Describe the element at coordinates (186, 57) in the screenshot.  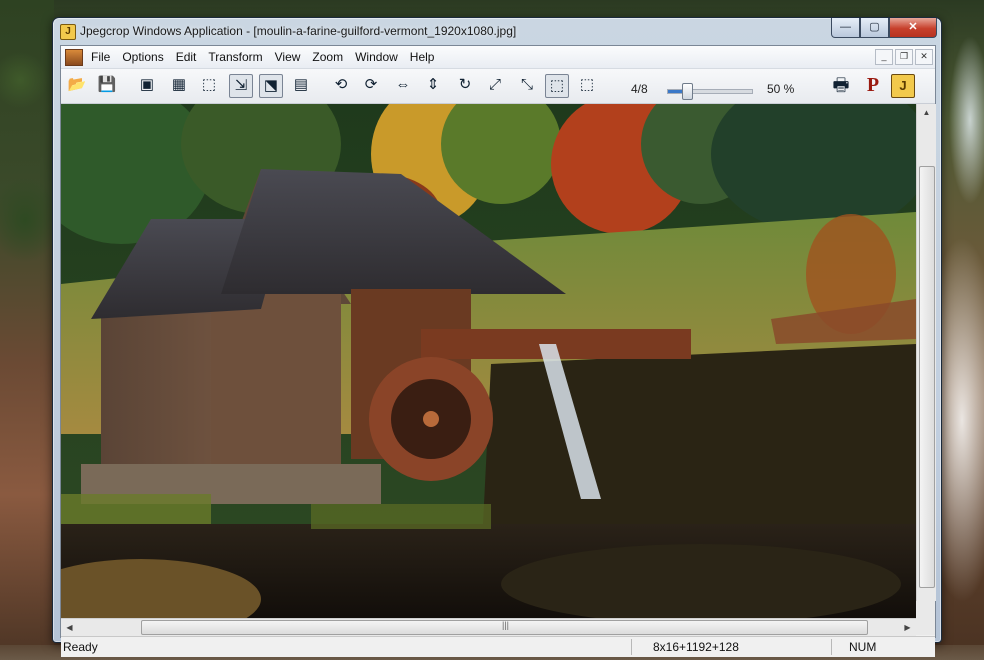
I see `menu-edit: Edit` at that location.